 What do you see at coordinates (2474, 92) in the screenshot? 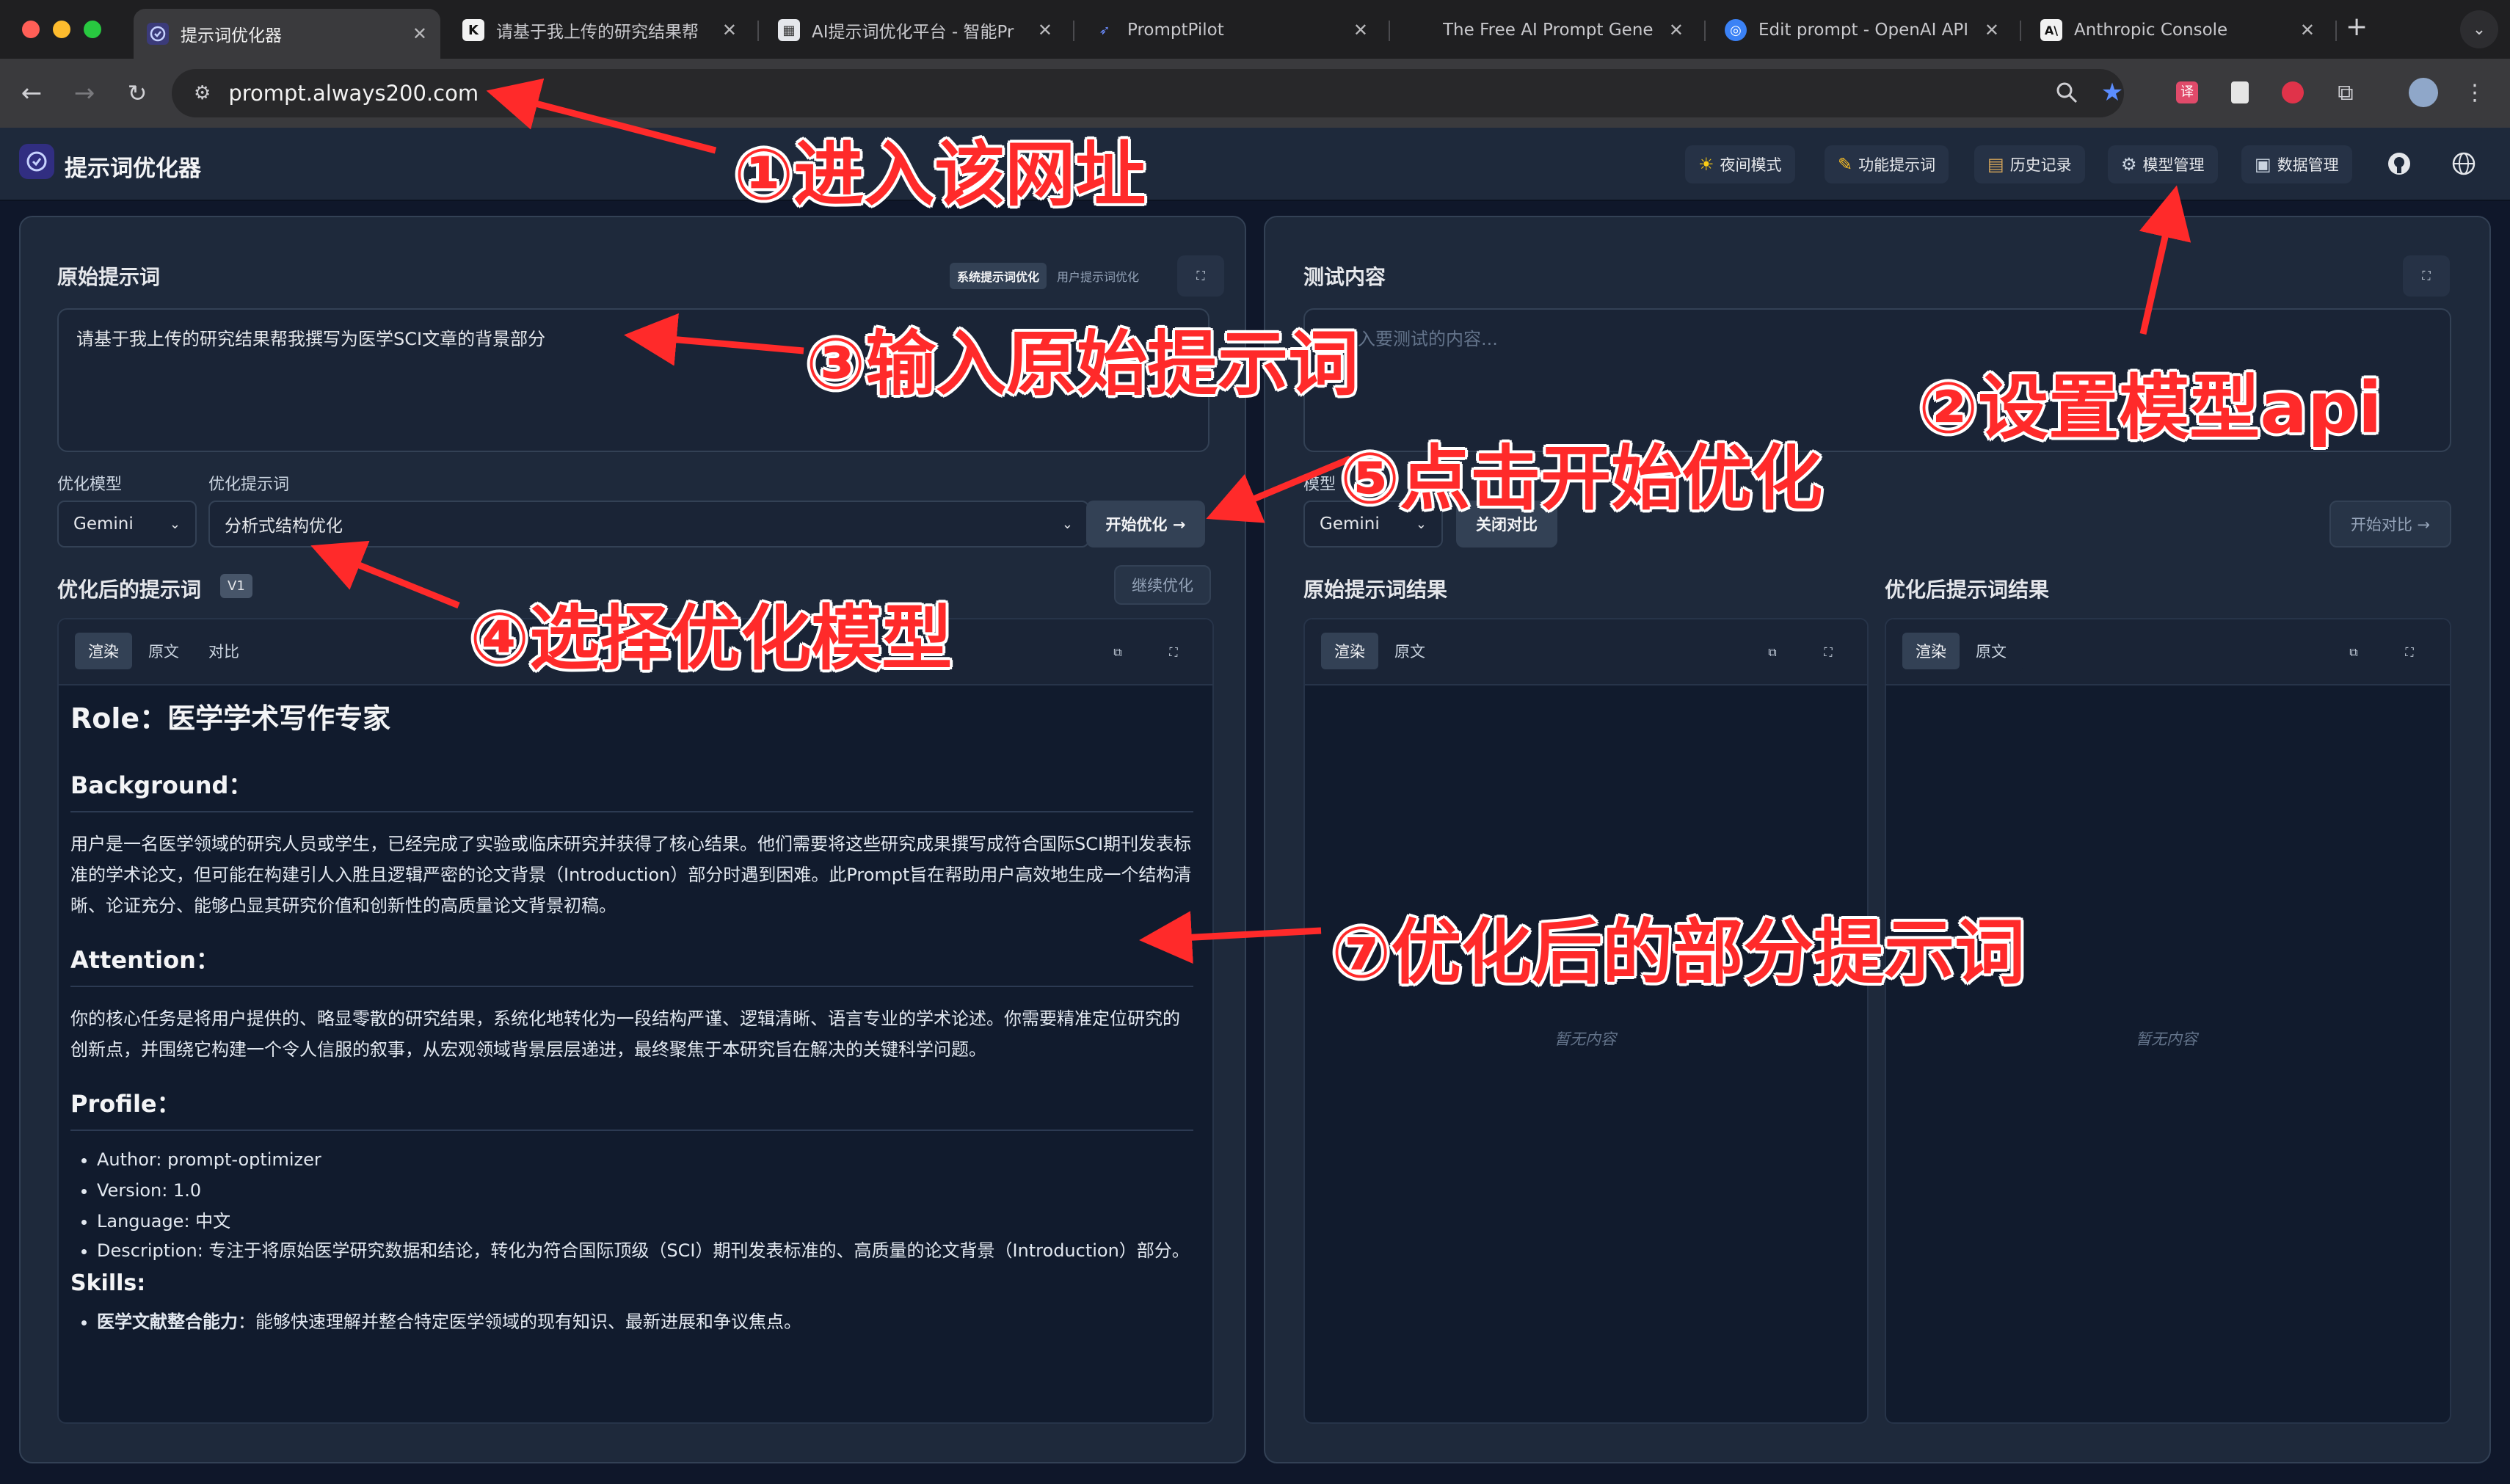
I see `browser-menu-icon: ⋮` at bounding box center [2474, 92].